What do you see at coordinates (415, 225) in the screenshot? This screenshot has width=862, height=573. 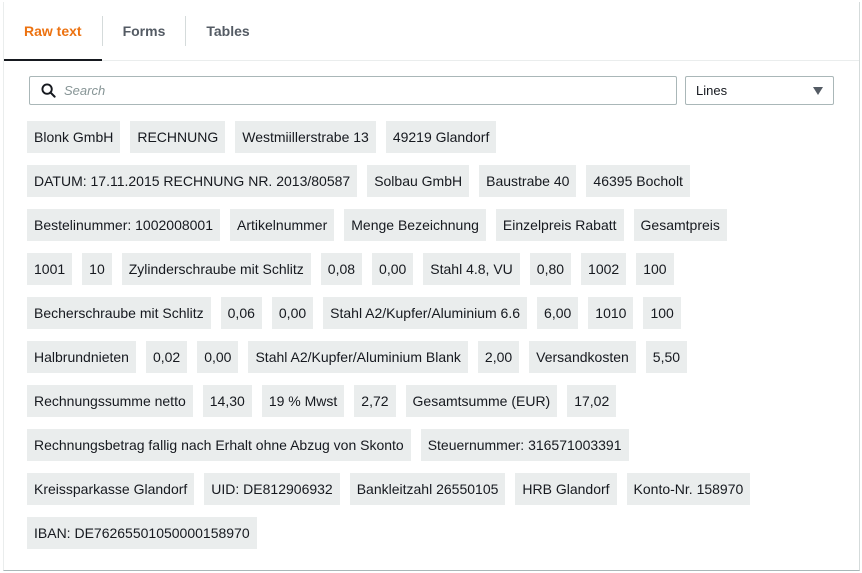 I see `text-line-chip: Menge Bezeichnung` at bounding box center [415, 225].